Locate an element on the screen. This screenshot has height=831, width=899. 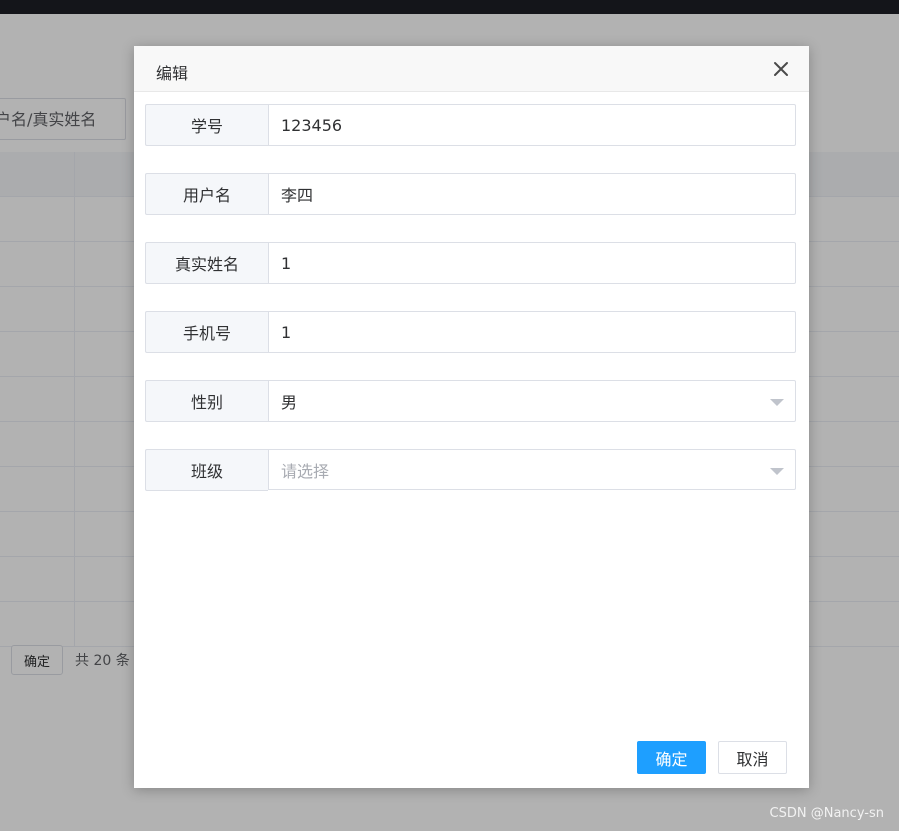
dialog-header: 编辑 is located at coordinates (471, 69).